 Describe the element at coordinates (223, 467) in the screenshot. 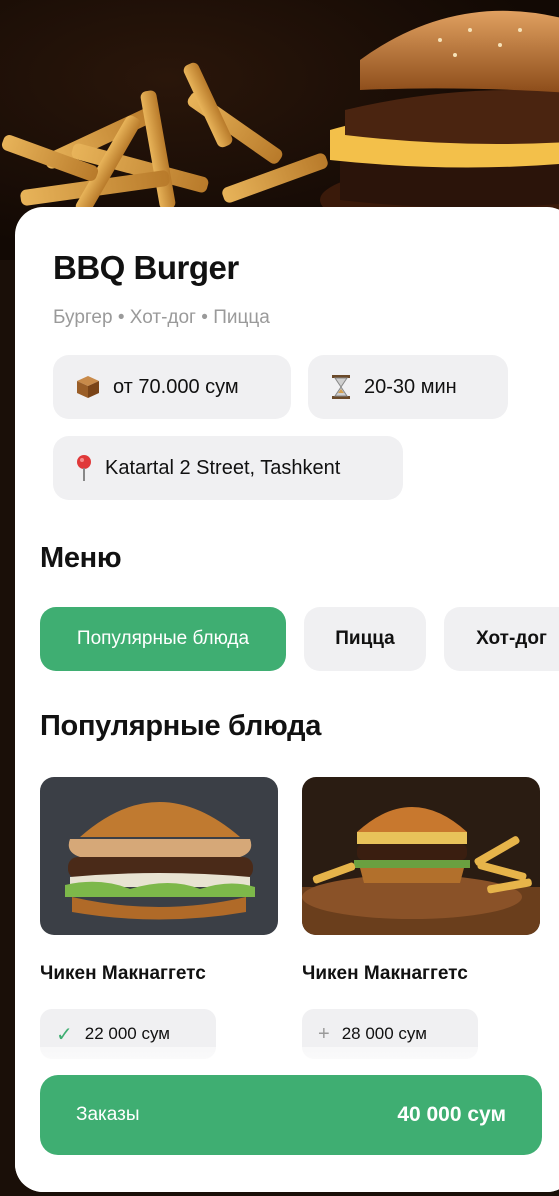

I see `address-text: Katartal 2 Street, Tashkent` at that location.